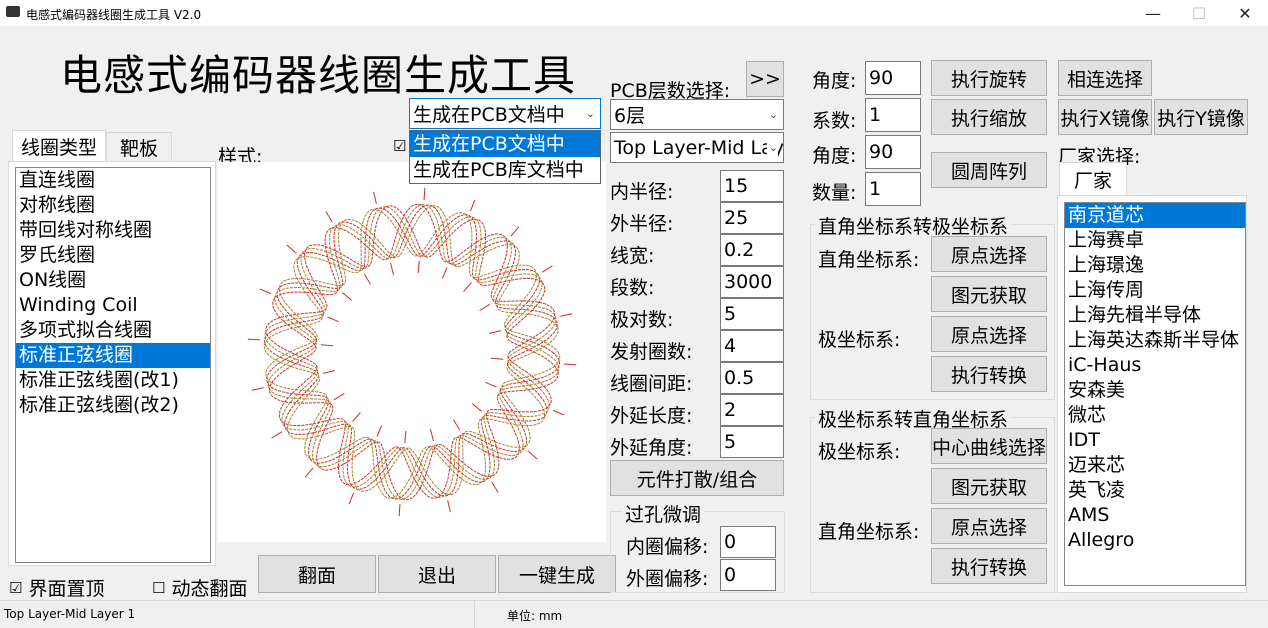  Describe the element at coordinates (989, 117) in the screenshot. I see `scale-button: 执行缩放` at that location.